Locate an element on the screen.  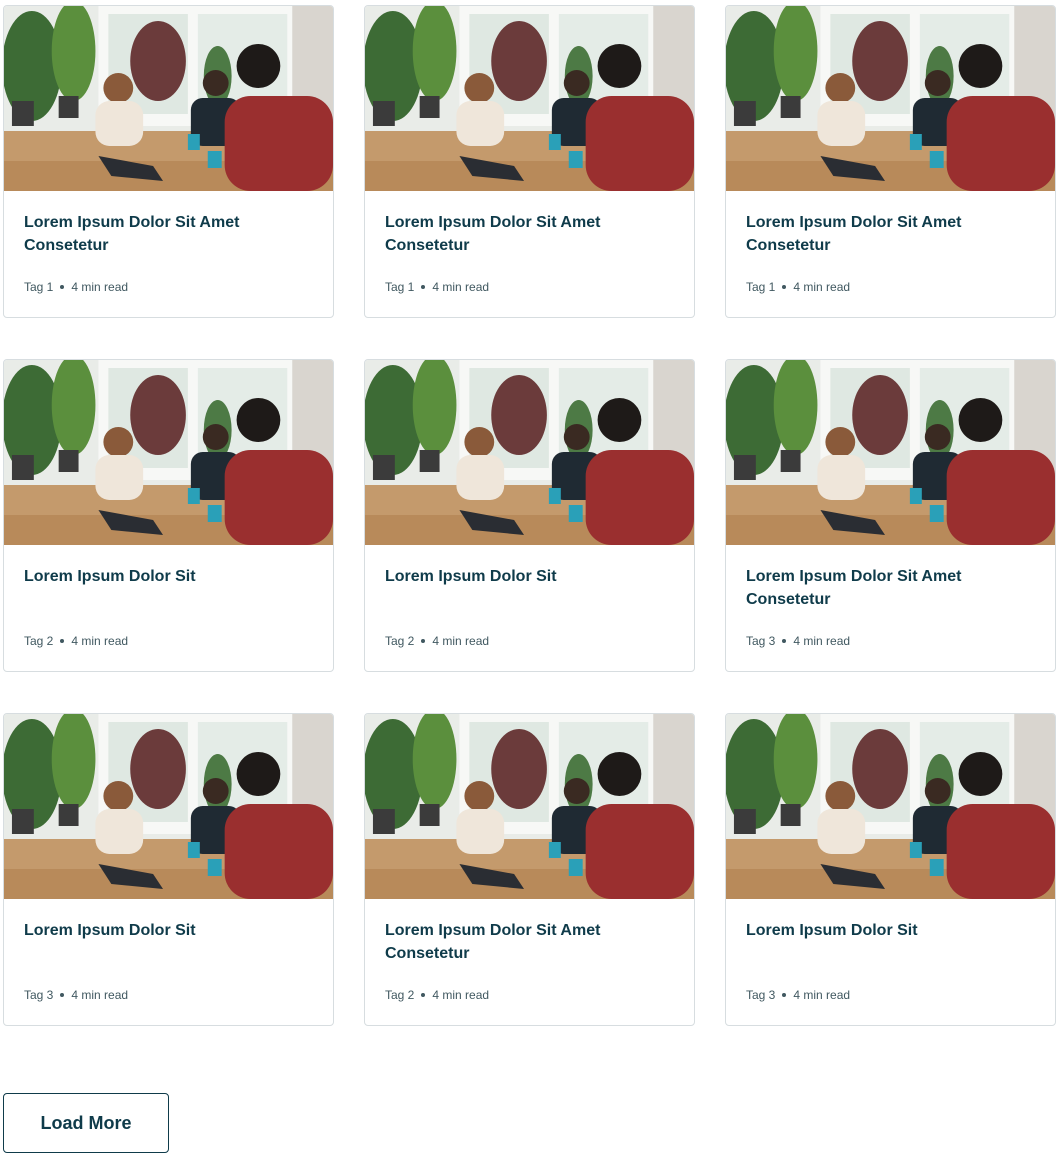
load-more-button: Load More is located at coordinates (86, 1123).